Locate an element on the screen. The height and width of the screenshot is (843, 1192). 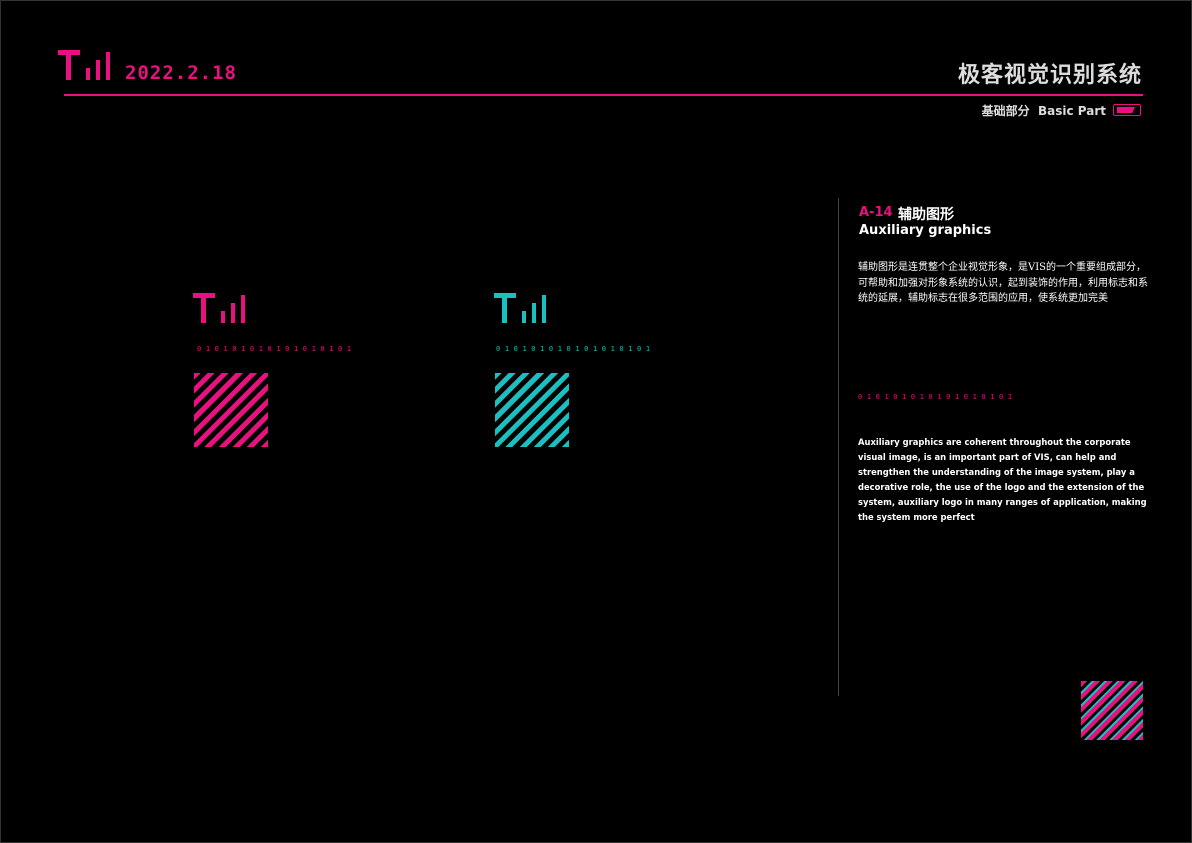
binary-strip-pink: 010101010101010101 is located at coordinates (276, 349).